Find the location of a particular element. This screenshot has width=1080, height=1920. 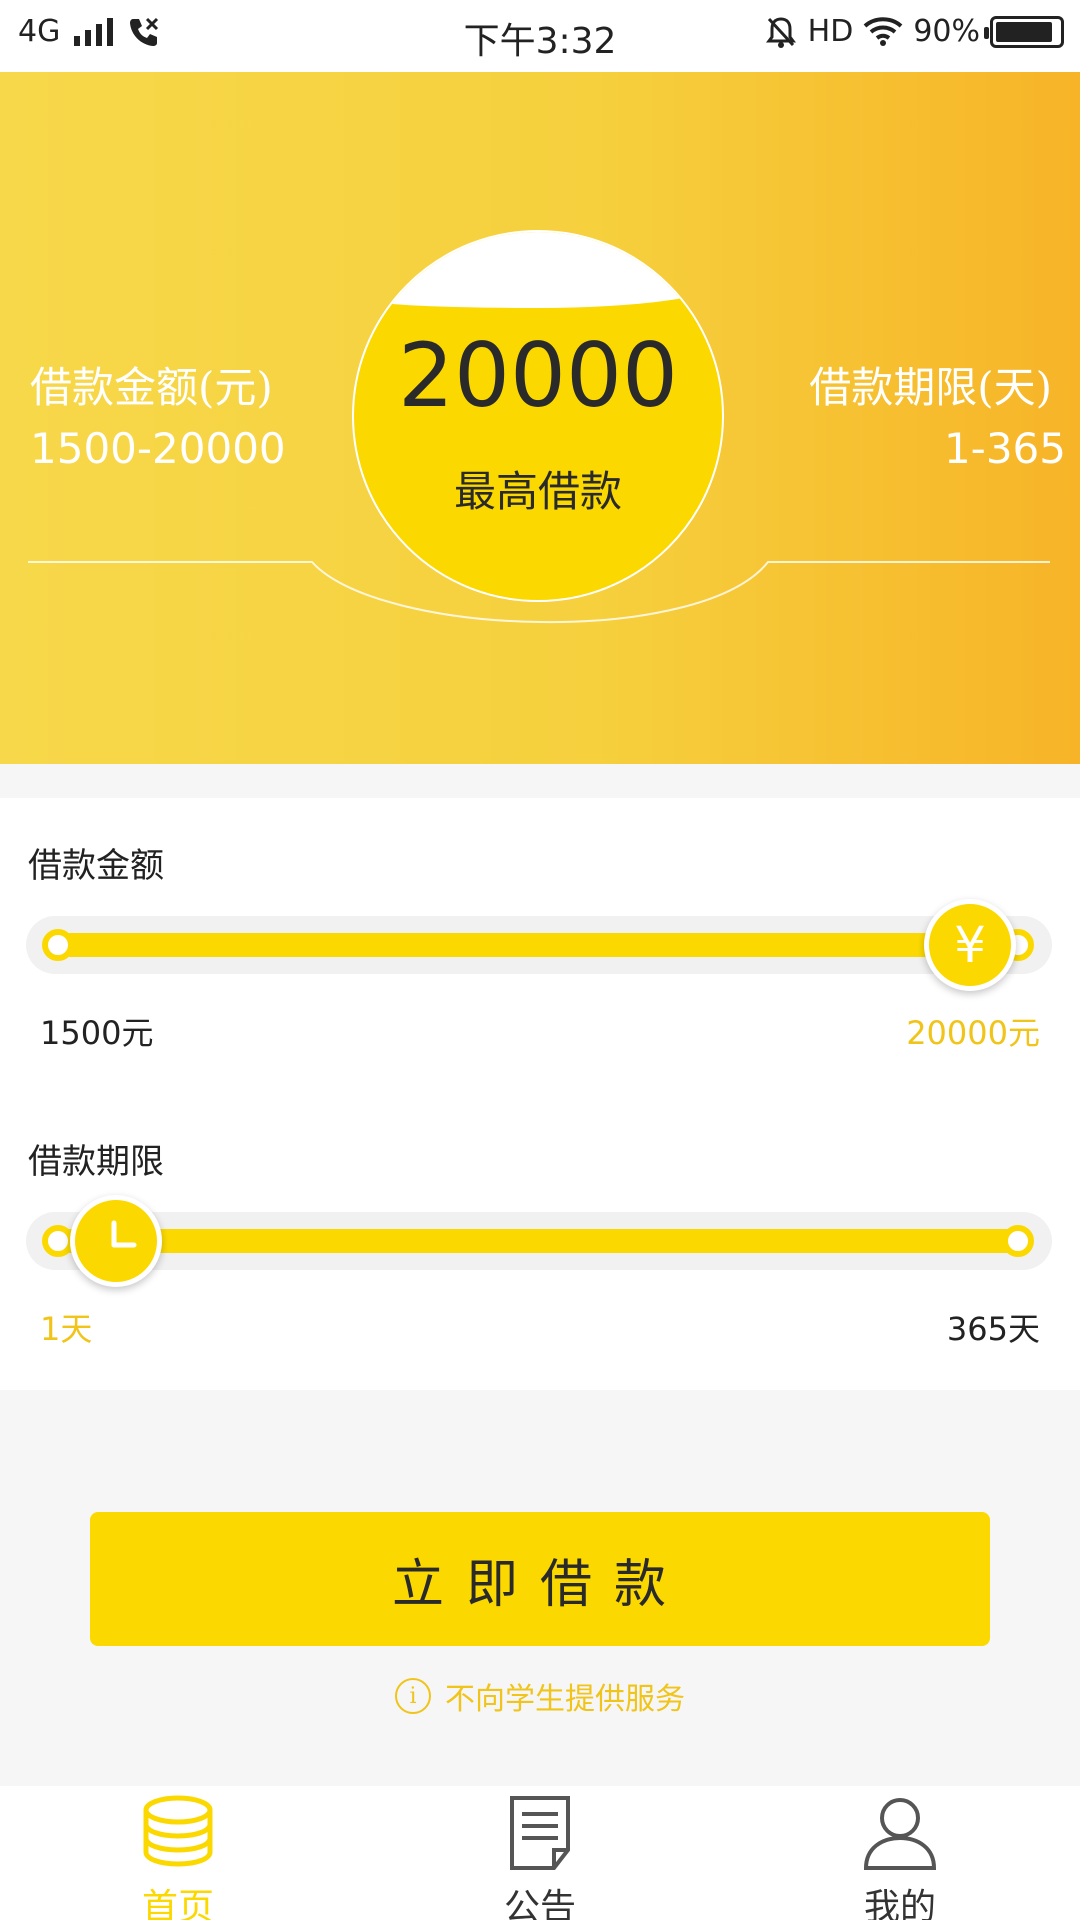

status-bar: 4G 下午3:32 HD 90% is located at coordinates (540, 36).